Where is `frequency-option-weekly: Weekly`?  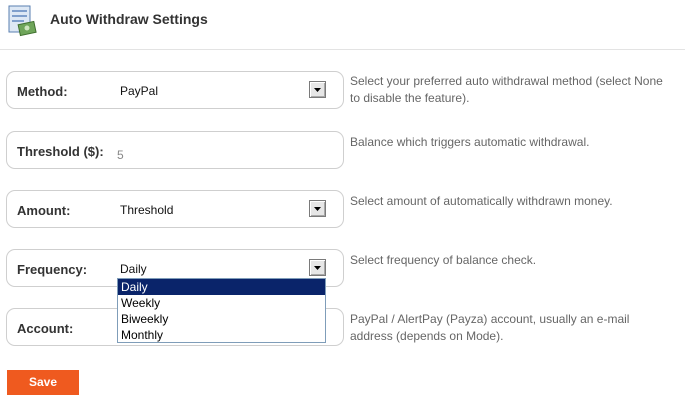
frequency-option-weekly: Weekly is located at coordinates (221, 303).